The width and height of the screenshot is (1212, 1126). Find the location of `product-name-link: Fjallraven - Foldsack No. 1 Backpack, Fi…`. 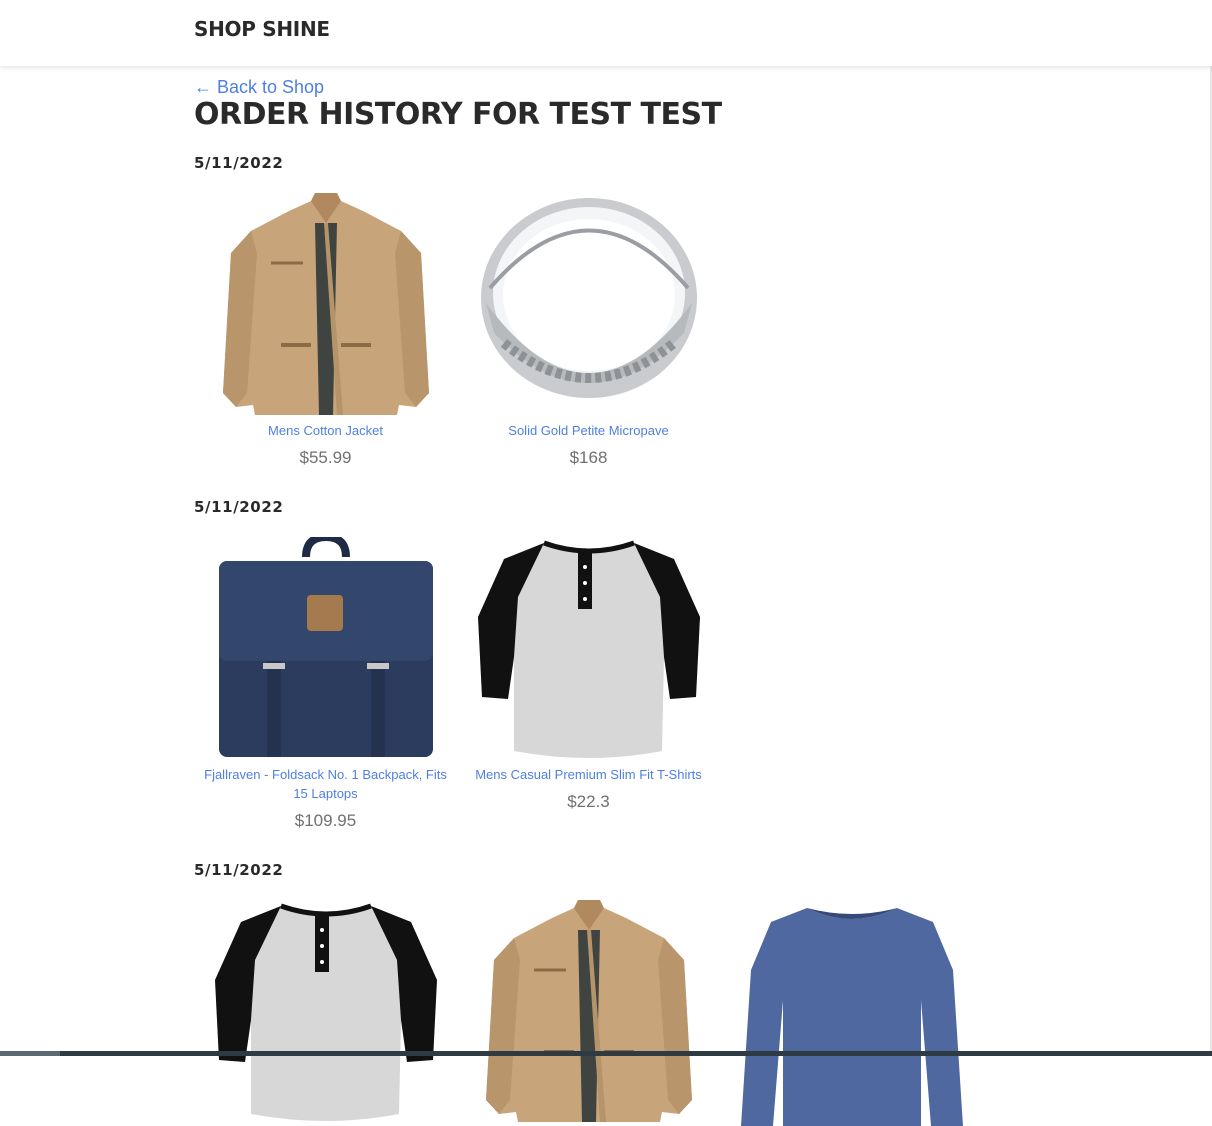

product-name-link: Fjallraven - Foldsack No. 1 Backpack, Fi… is located at coordinates (326, 784).